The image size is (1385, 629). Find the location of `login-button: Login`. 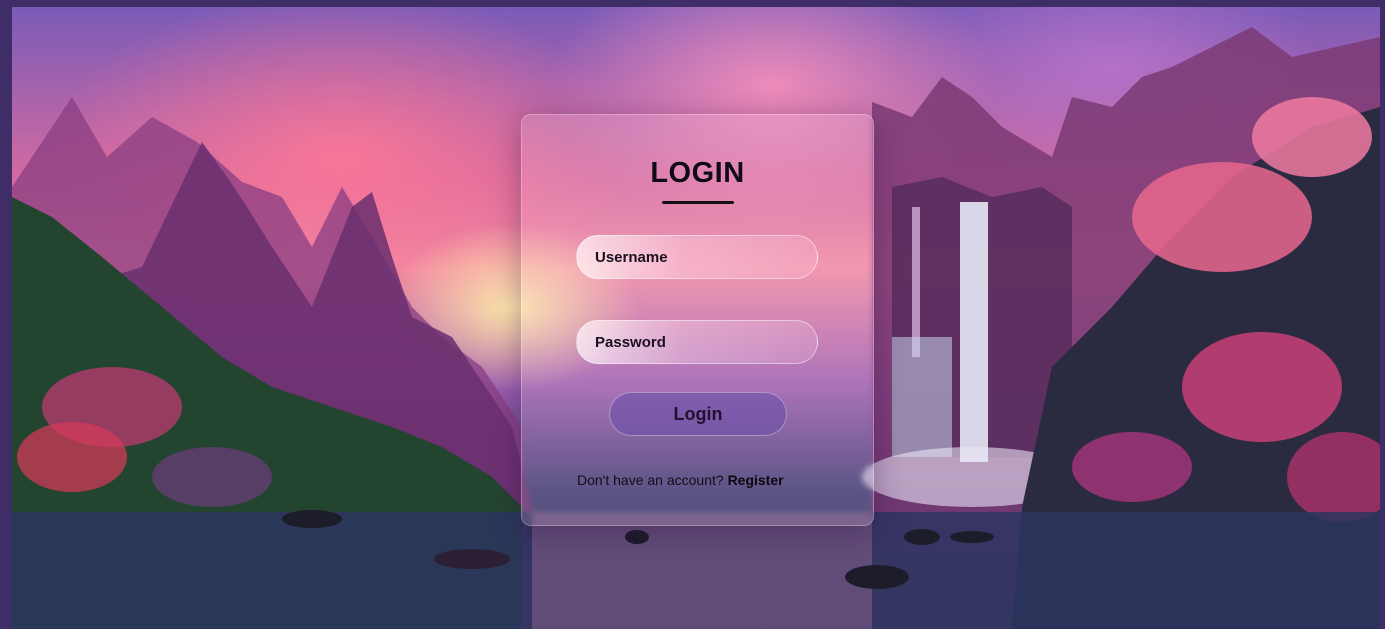

login-button: Login is located at coordinates (698, 414).